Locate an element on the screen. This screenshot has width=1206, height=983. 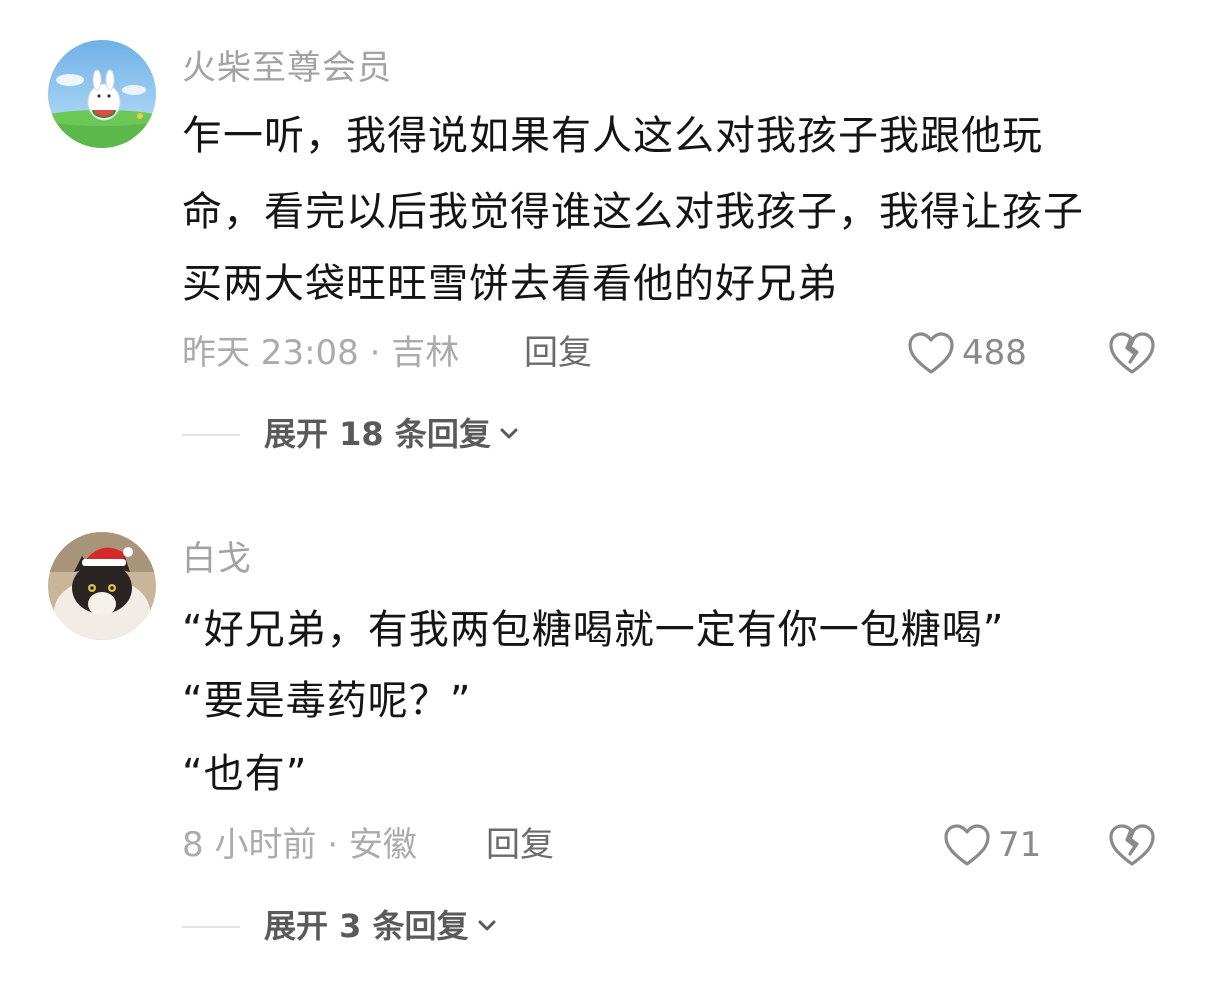
cartoon-bunny-avatar-icon is located at coordinates (102, 94).